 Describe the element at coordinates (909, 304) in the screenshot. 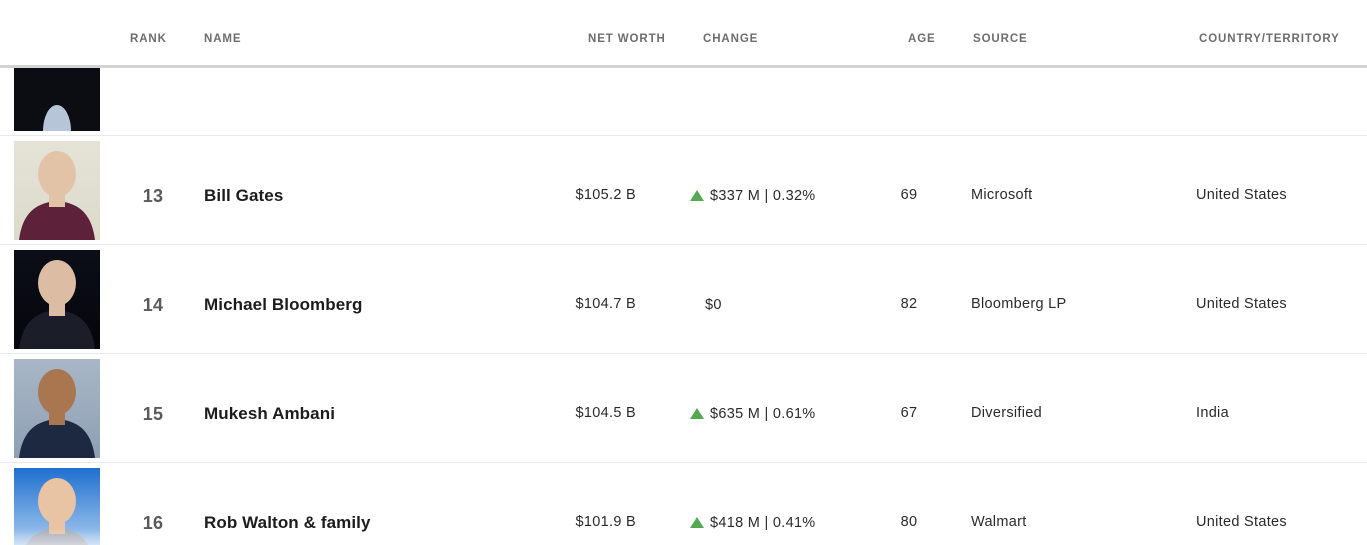

I see `cell-age: 82` at that location.